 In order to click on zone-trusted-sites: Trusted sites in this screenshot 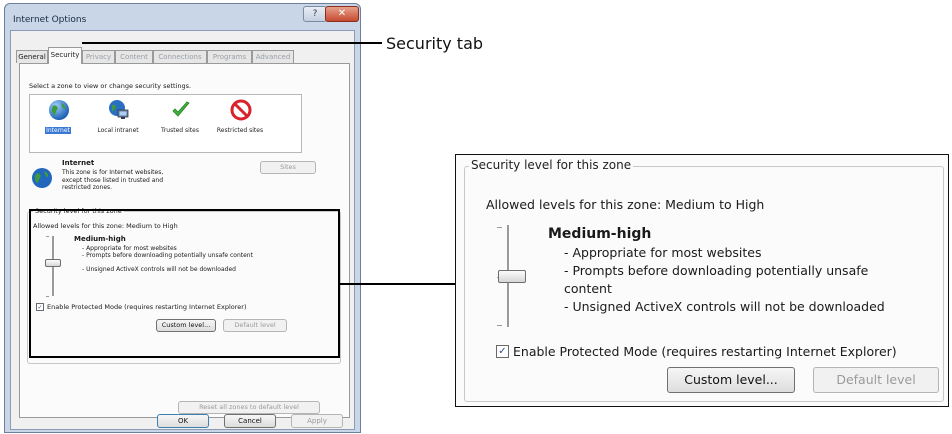, I will do `click(180, 123)`.